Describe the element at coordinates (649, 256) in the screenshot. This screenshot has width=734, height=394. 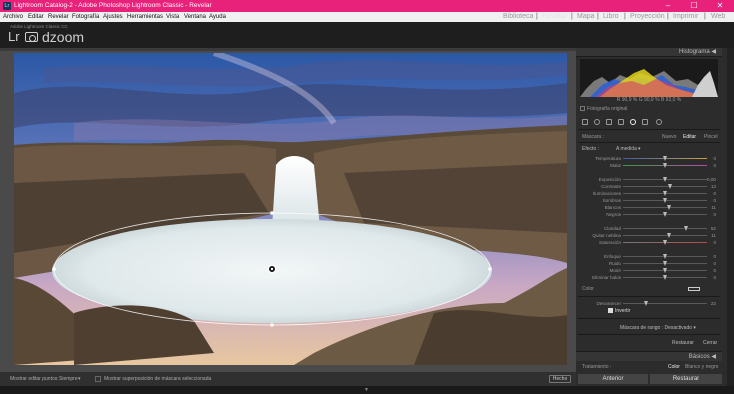
I see `slider-enfoque: Enfoque 0` at that location.